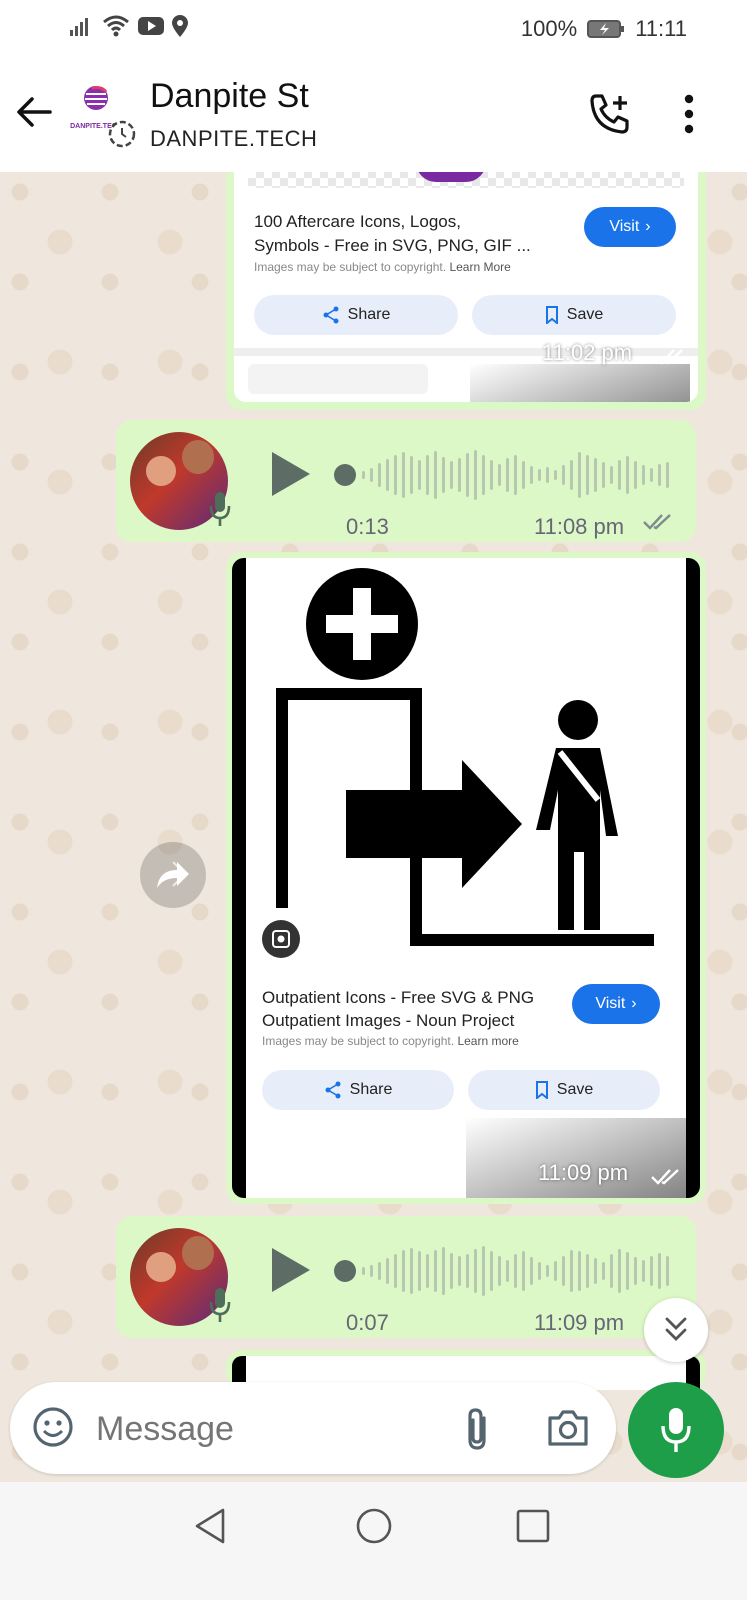 The width and height of the screenshot is (747, 1600). Describe the element at coordinates (549, 28) in the screenshot. I see `battery-percent: 100%` at that location.